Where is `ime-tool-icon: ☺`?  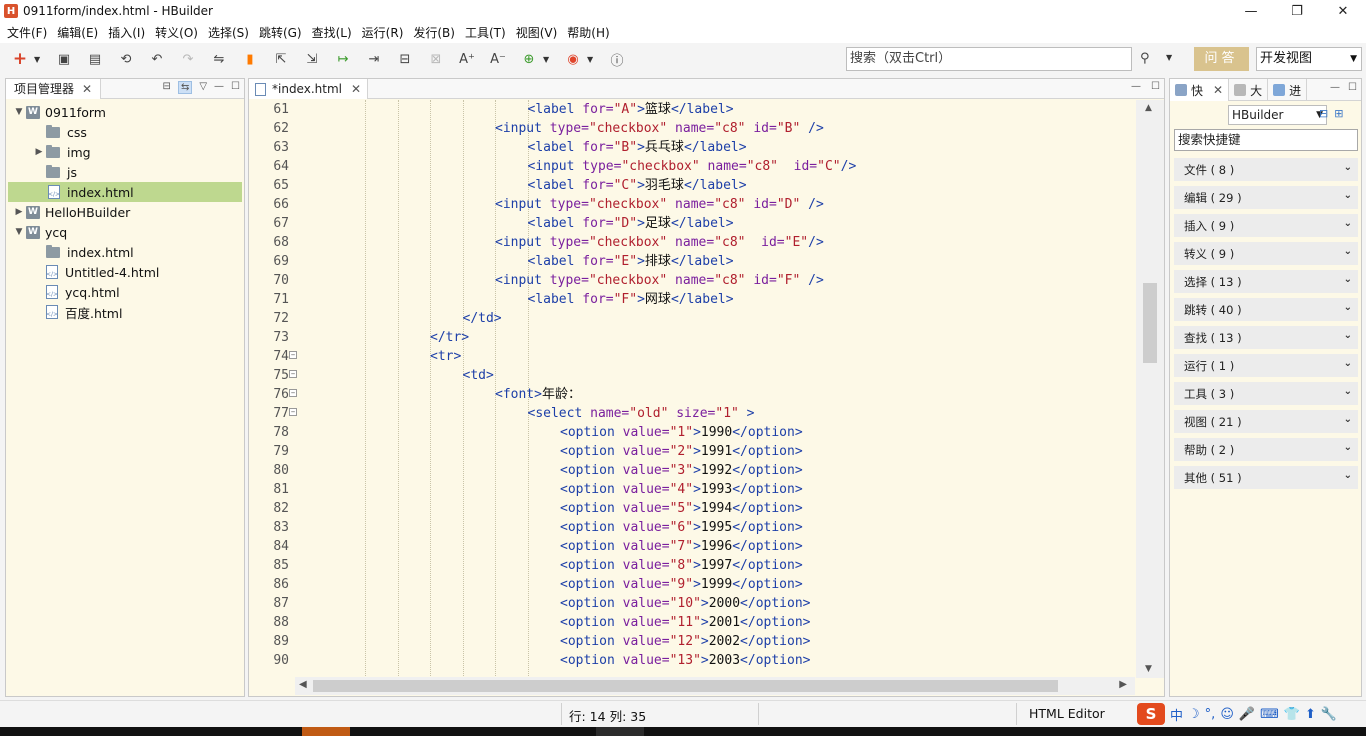
ime-tool-icon: ☺ is located at coordinates (1227, 714).